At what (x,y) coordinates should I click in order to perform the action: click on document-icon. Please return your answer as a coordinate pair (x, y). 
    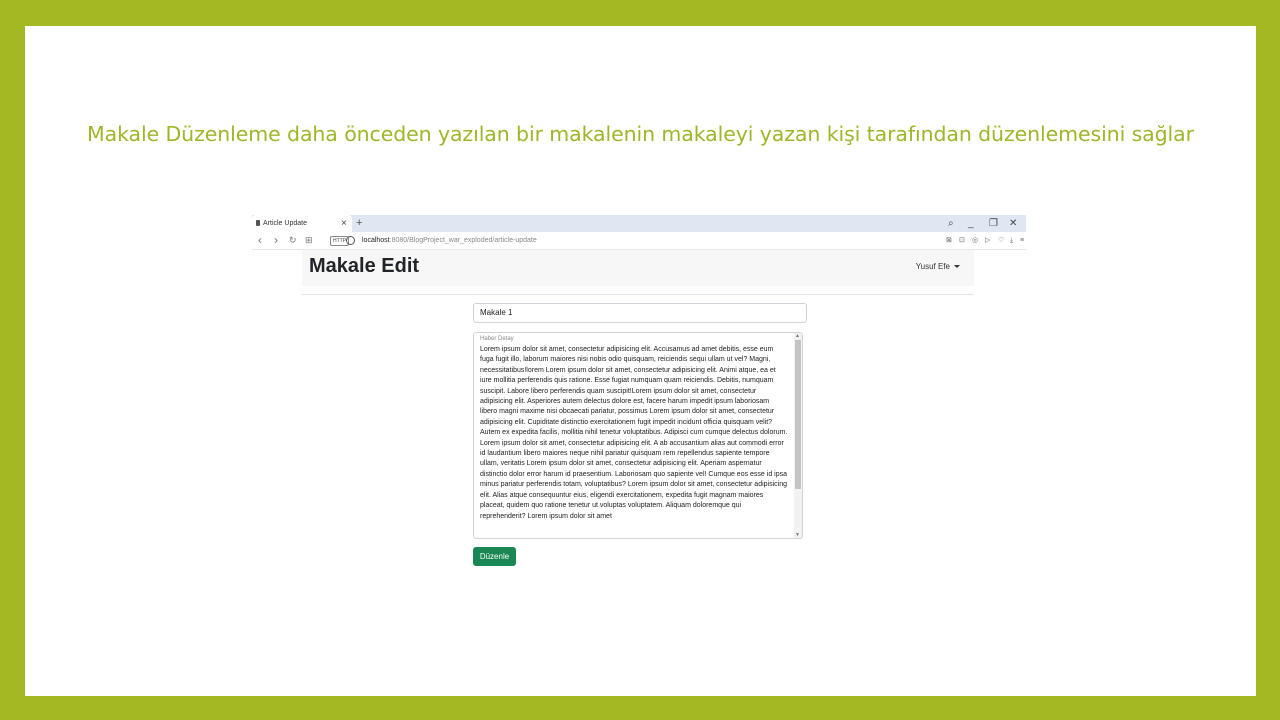
    Looking at the image, I should click on (258, 223).